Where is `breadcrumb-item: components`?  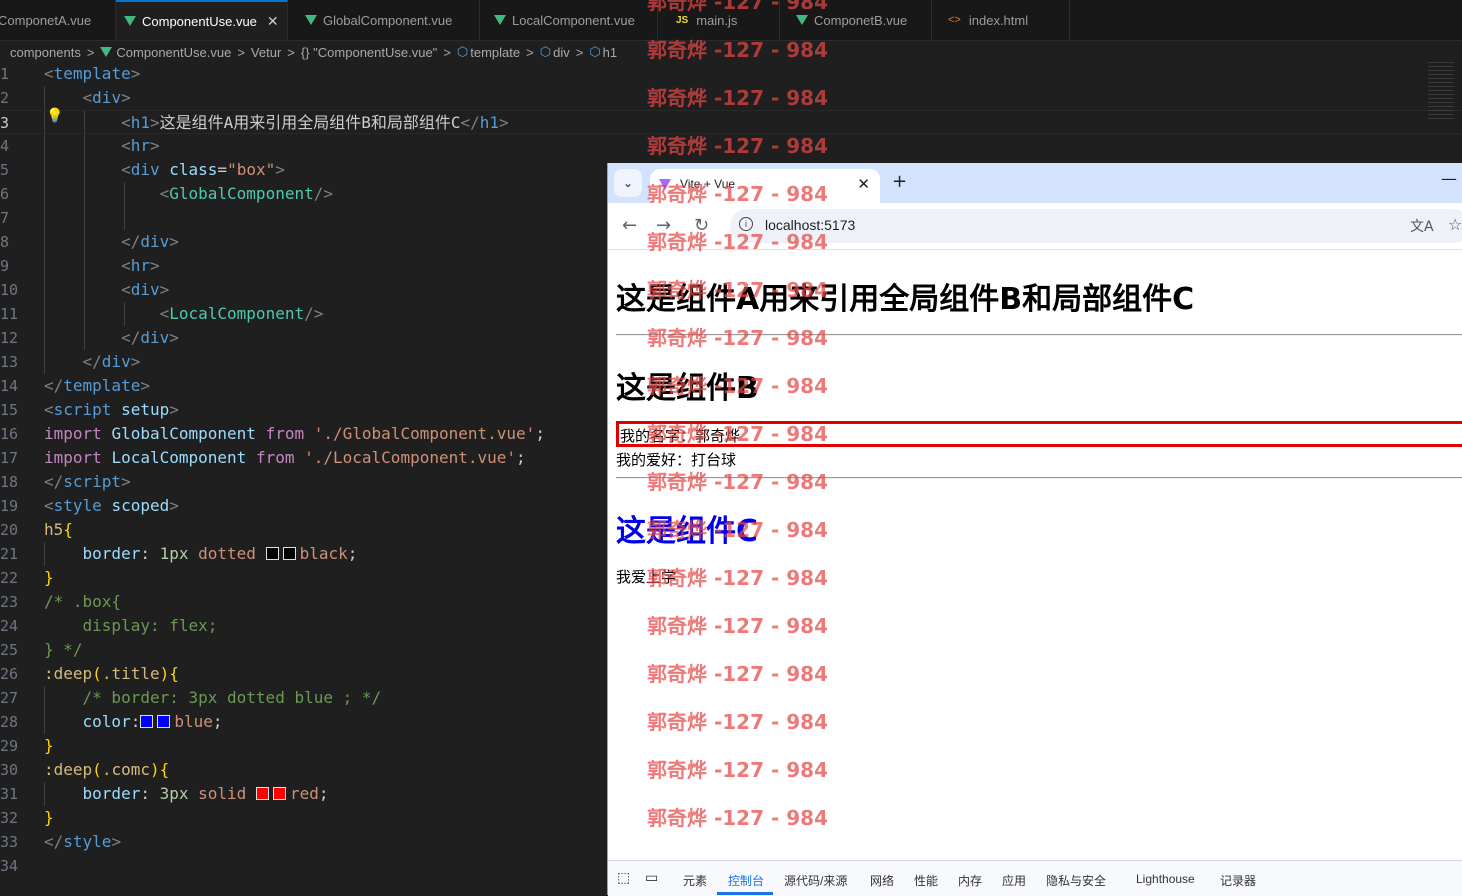
breadcrumb-item: components is located at coordinates (45, 52).